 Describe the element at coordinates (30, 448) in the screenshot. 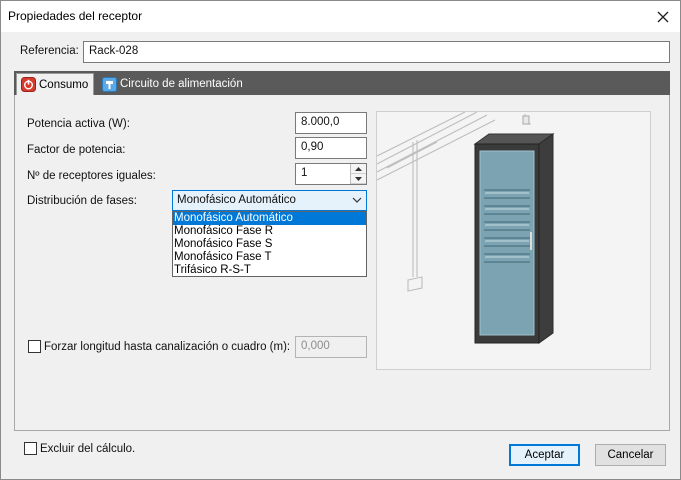

I see `excluir-checkbox` at that location.